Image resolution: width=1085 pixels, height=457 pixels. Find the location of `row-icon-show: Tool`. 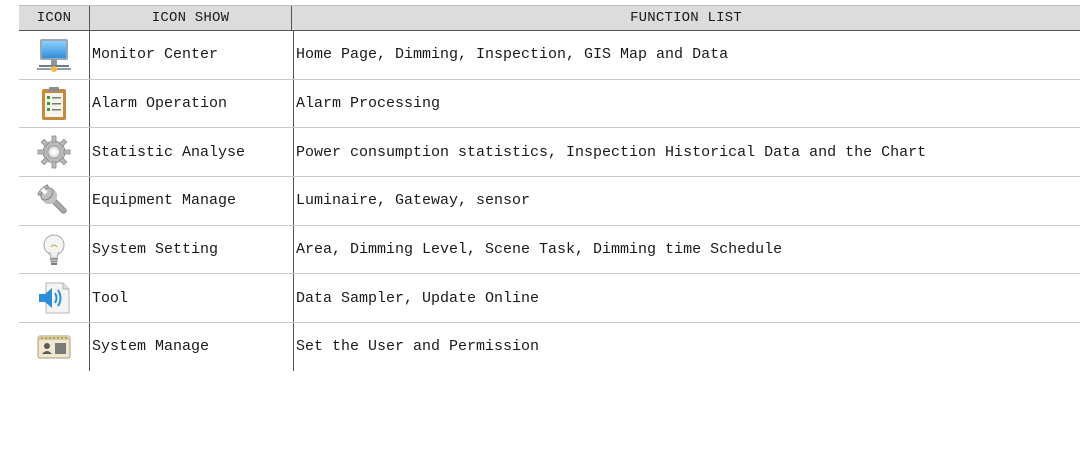

row-icon-show: Tool is located at coordinates (192, 298).